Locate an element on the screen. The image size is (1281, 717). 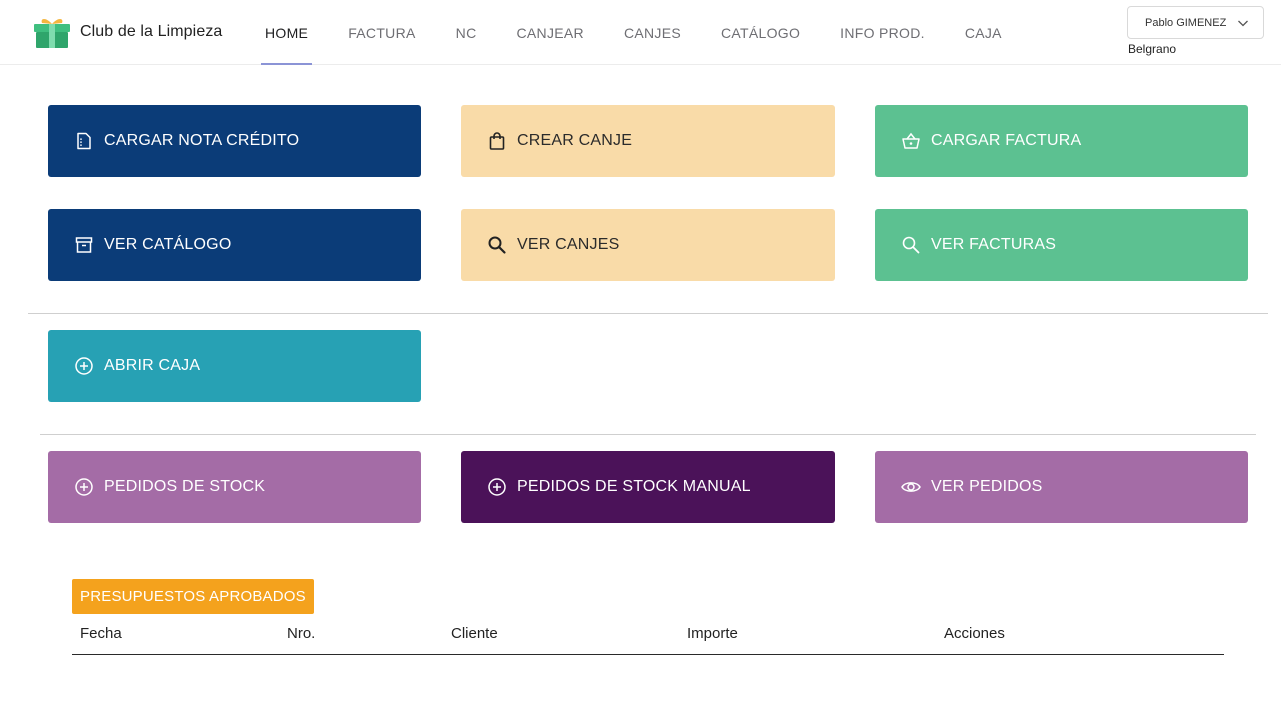
tab-catalogo: CATÁLOGO is located at coordinates (760, 32).